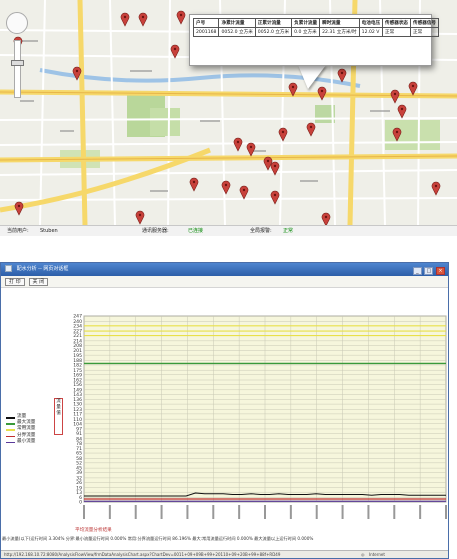  I want to click on server-label: 通讯服务器:, so click(155, 231).